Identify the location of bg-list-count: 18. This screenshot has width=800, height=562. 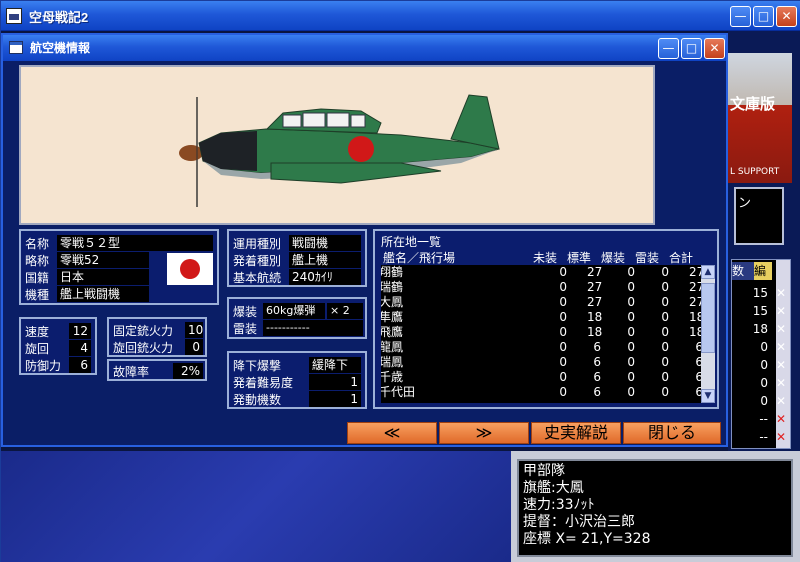
(760, 329).